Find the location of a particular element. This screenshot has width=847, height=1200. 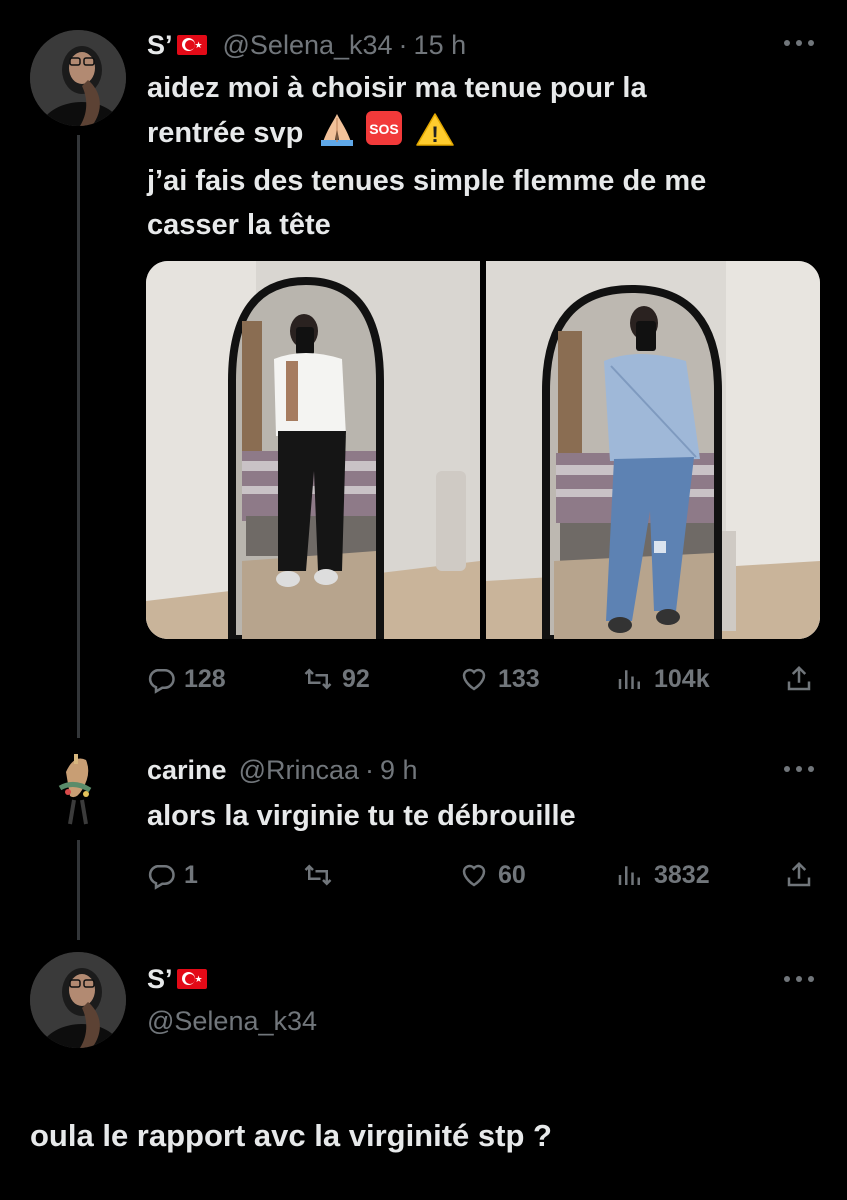

like-count: 133 is located at coordinates (519, 678).